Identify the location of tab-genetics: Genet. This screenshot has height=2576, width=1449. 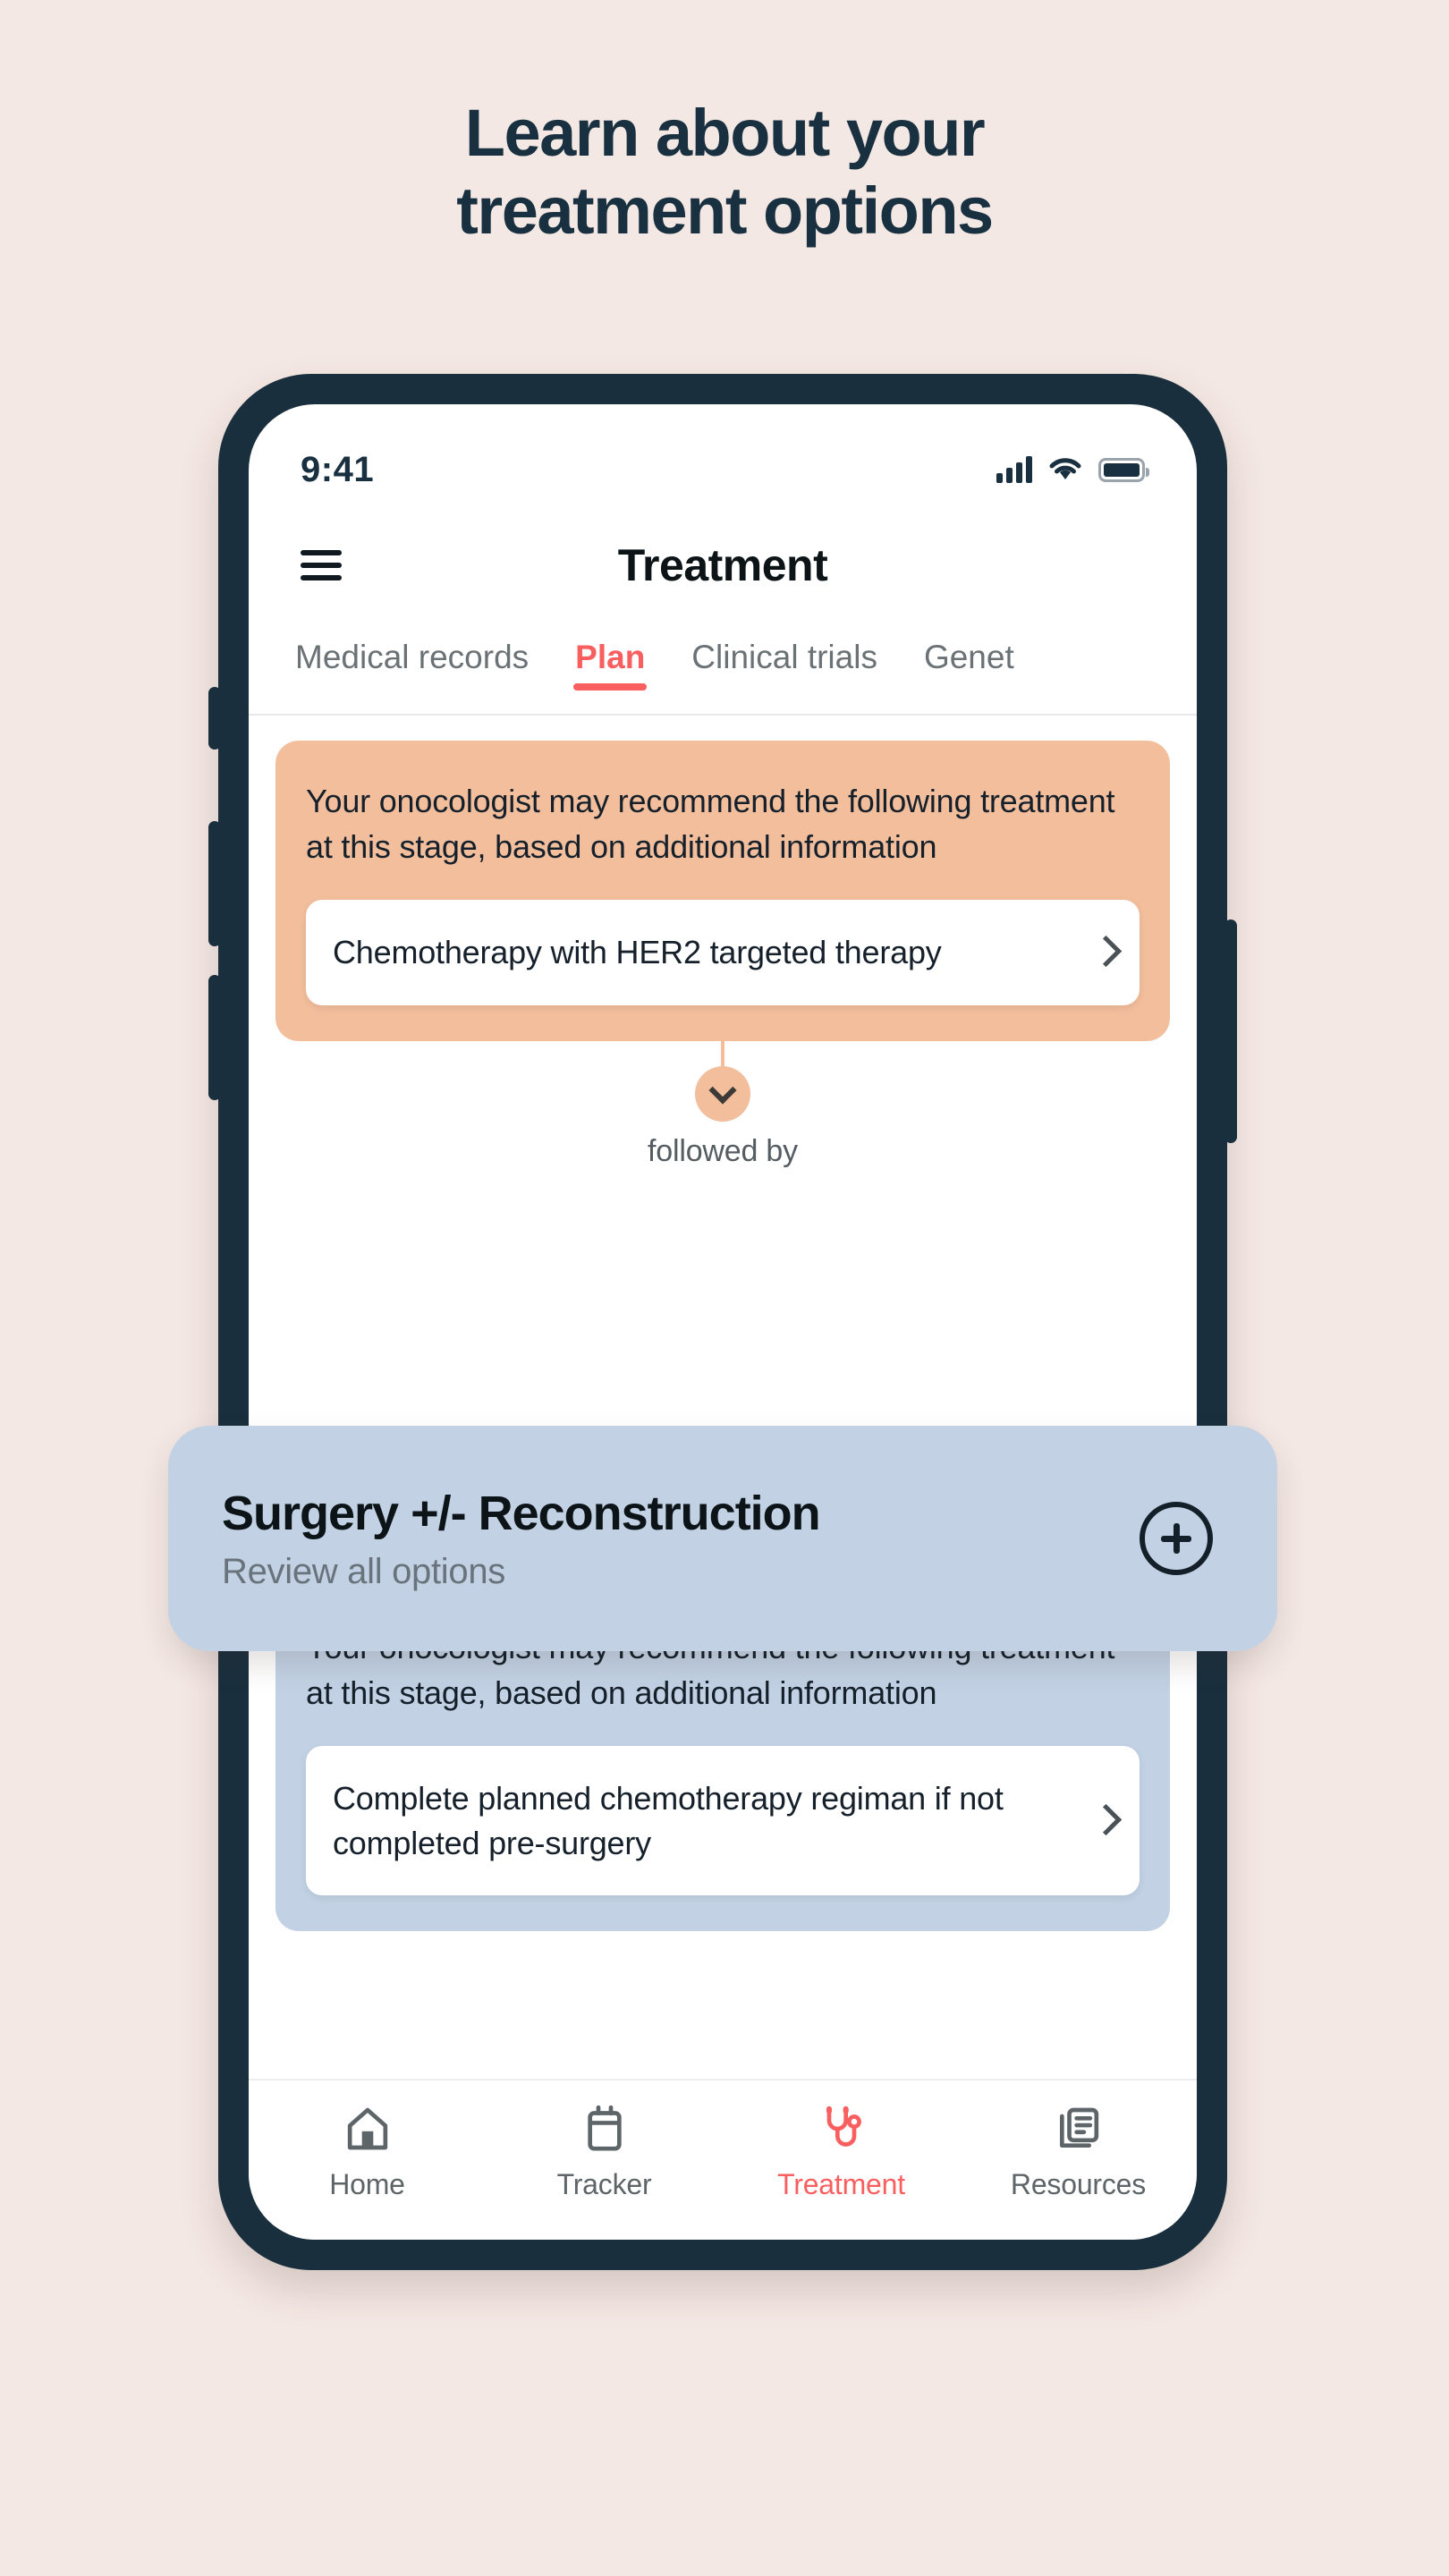
(969, 649).